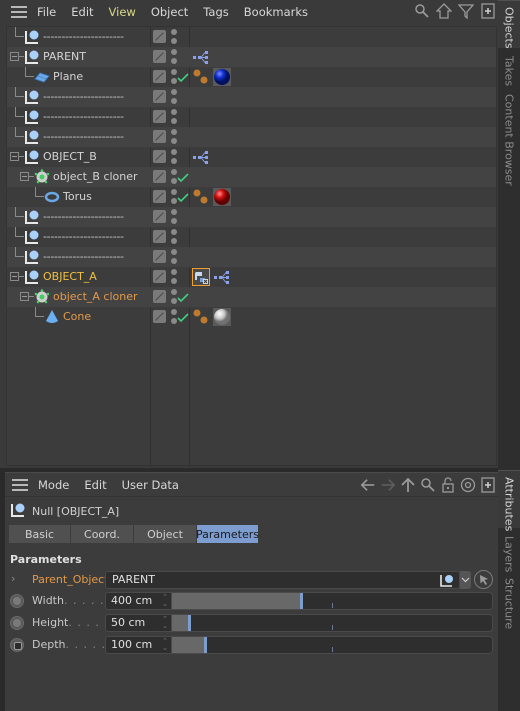  Describe the element at coordinates (368, 485) in the screenshot. I see `back-arrow-icon` at that location.